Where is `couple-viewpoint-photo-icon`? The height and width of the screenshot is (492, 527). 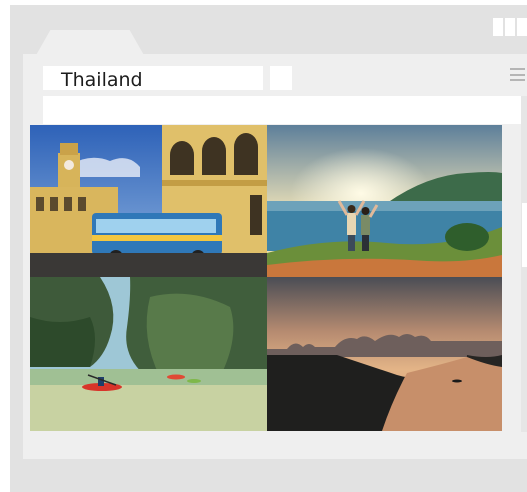 couple-viewpoint-photo-icon is located at coordinates (384, 201).